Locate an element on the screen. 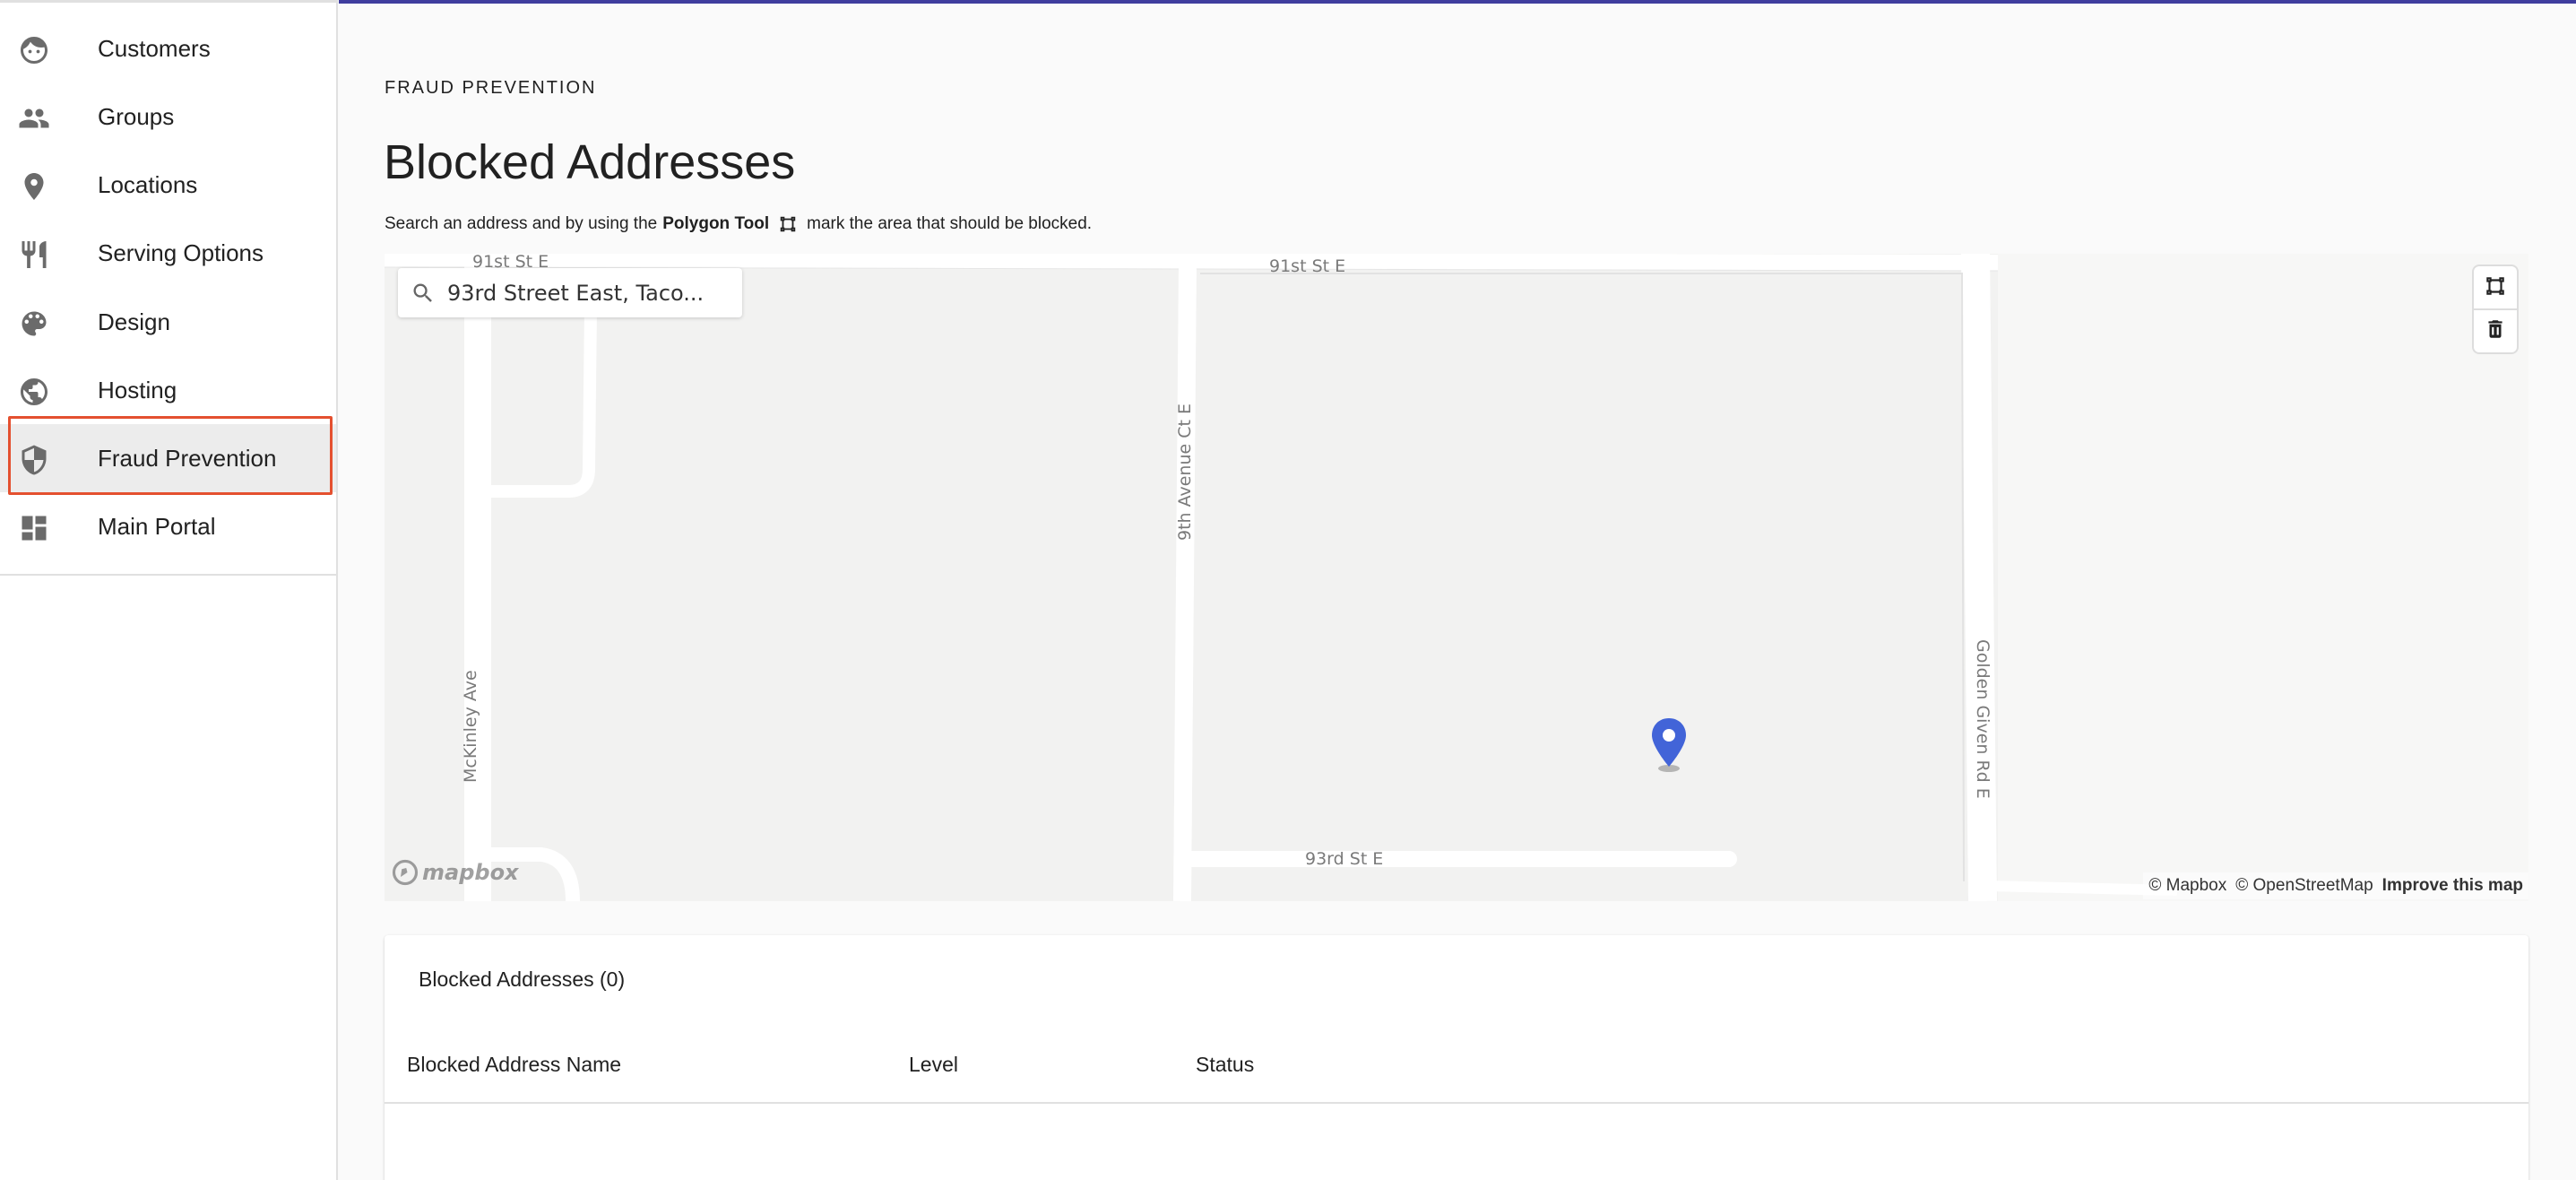 Image resolution: width=2576 pixels, height=1180 pixels. sidebar-top-divider is located at coordinates (169, 1).